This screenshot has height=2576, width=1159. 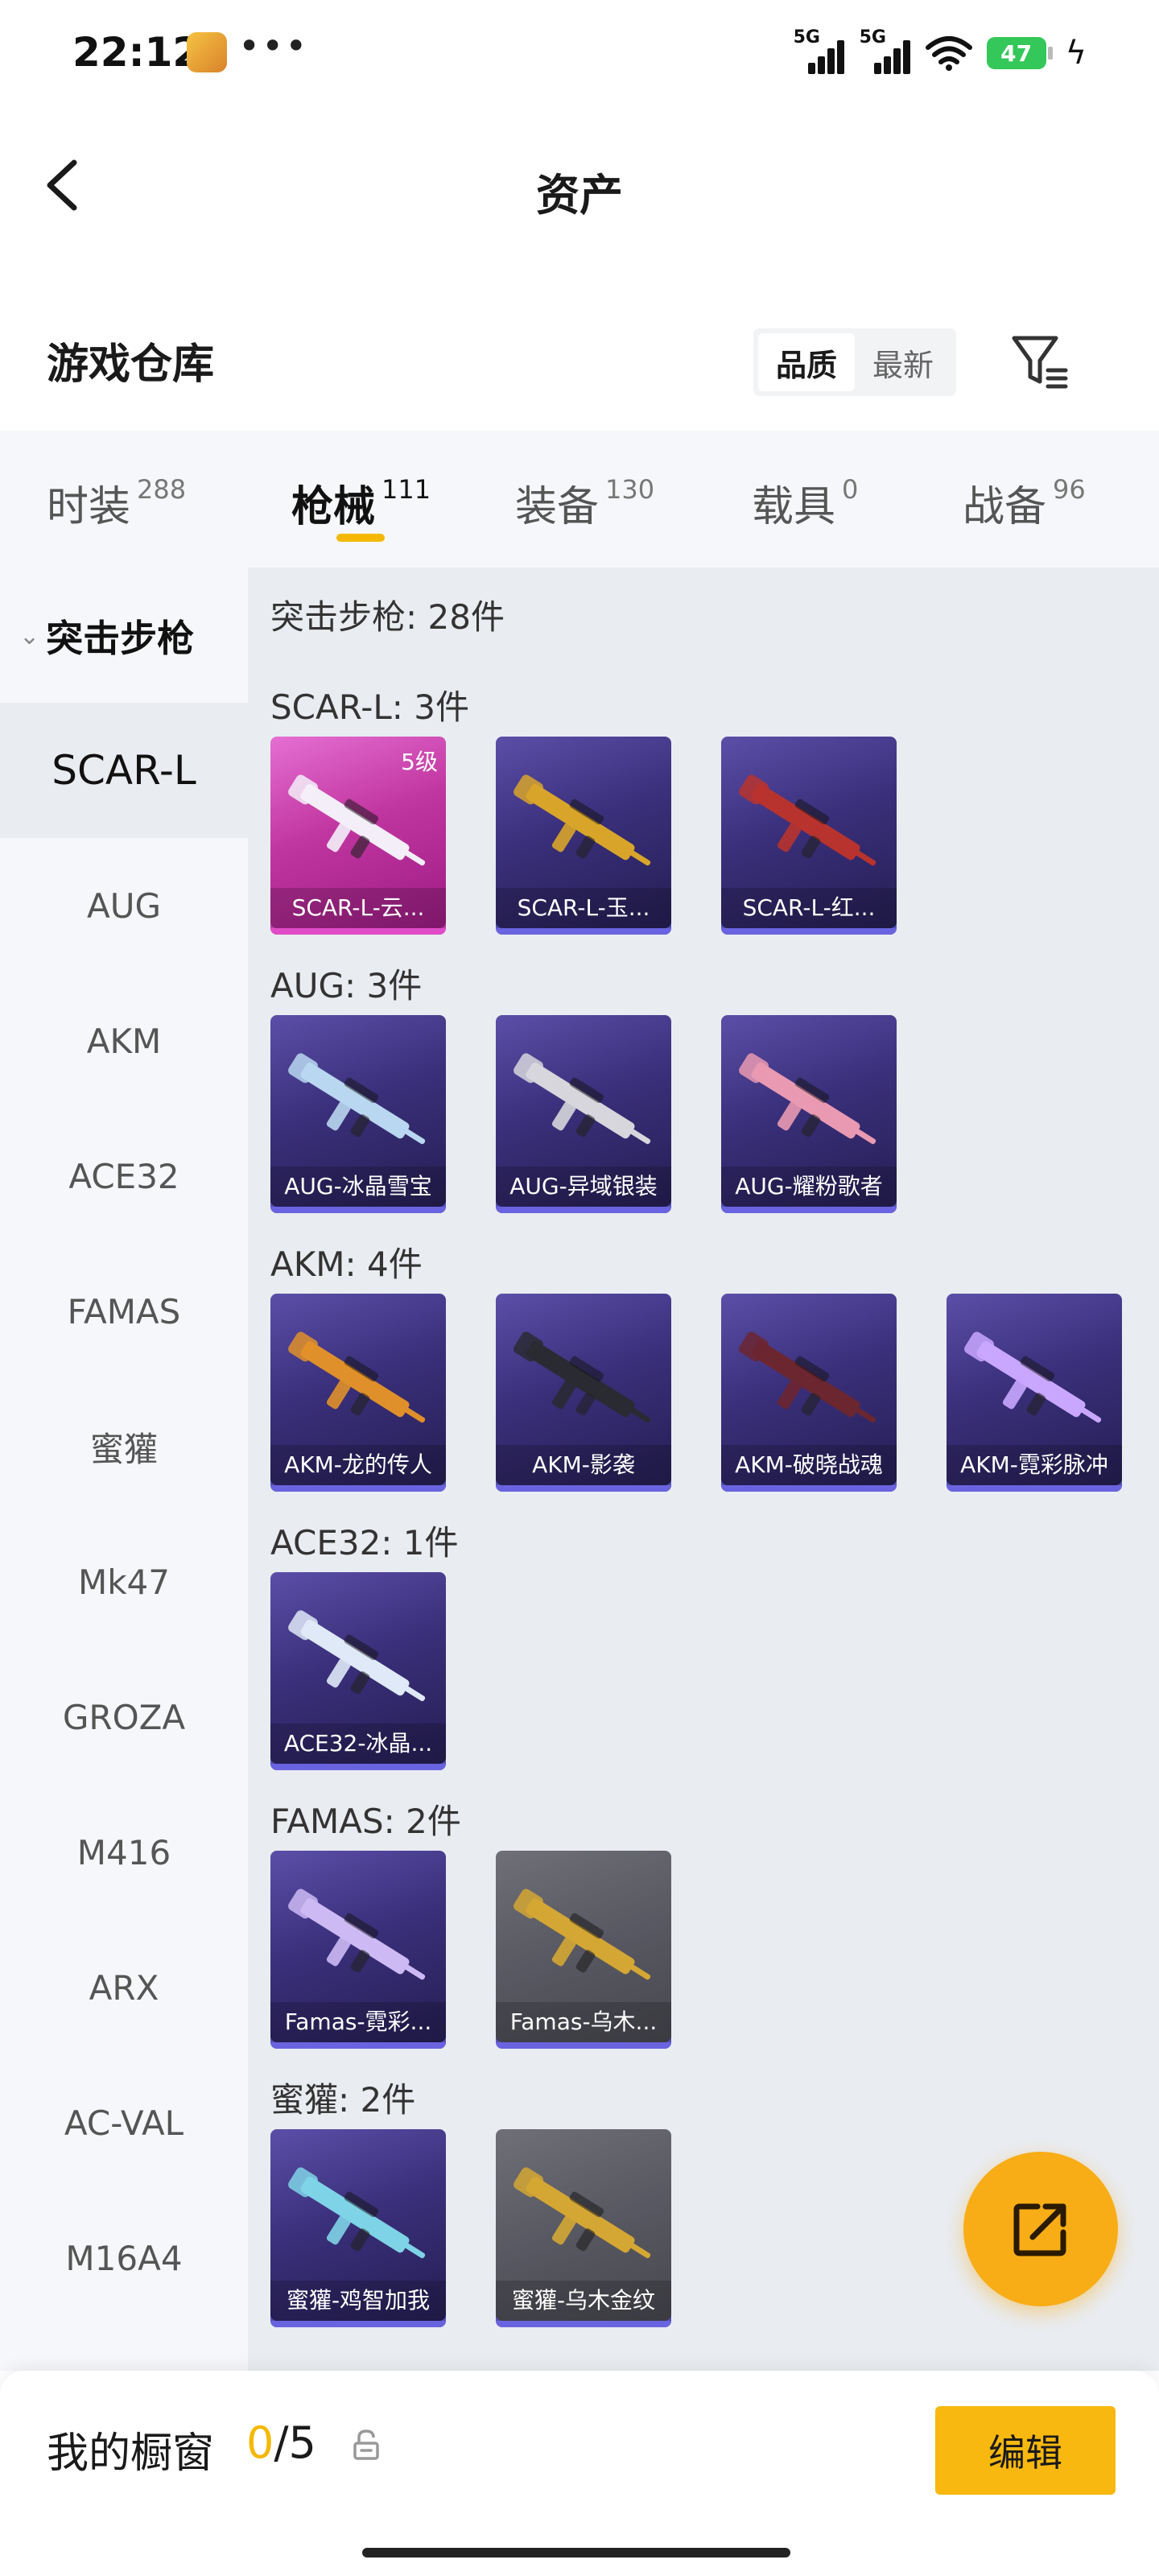 What do you see at coordinates (583, 2301) in the screenshot?
I see `weapon-skin-name: 蜜獾-乌木金纹` at bounding box center [583, 2301].